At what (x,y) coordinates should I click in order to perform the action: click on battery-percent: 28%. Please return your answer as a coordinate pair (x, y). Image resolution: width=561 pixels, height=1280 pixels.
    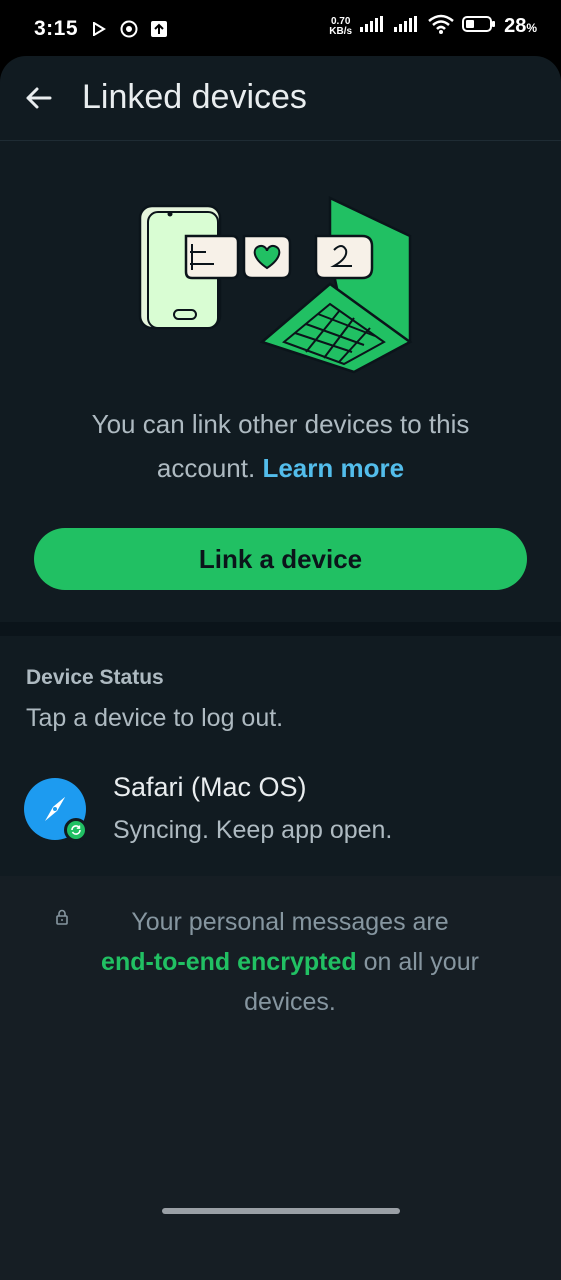
    Looking at the image, I should click on (520, 26).